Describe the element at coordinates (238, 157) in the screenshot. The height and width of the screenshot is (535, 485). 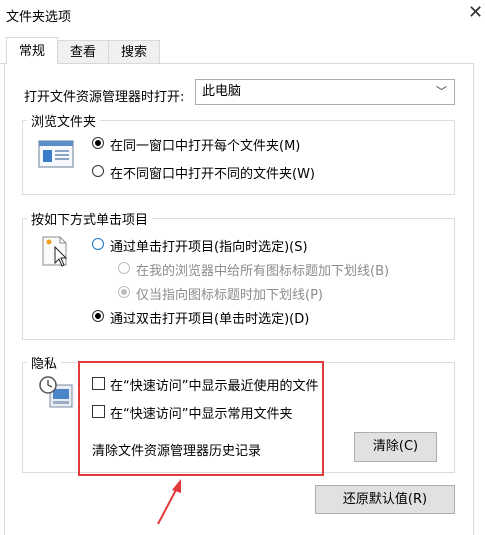
I see `browse-folders-group` at that location.